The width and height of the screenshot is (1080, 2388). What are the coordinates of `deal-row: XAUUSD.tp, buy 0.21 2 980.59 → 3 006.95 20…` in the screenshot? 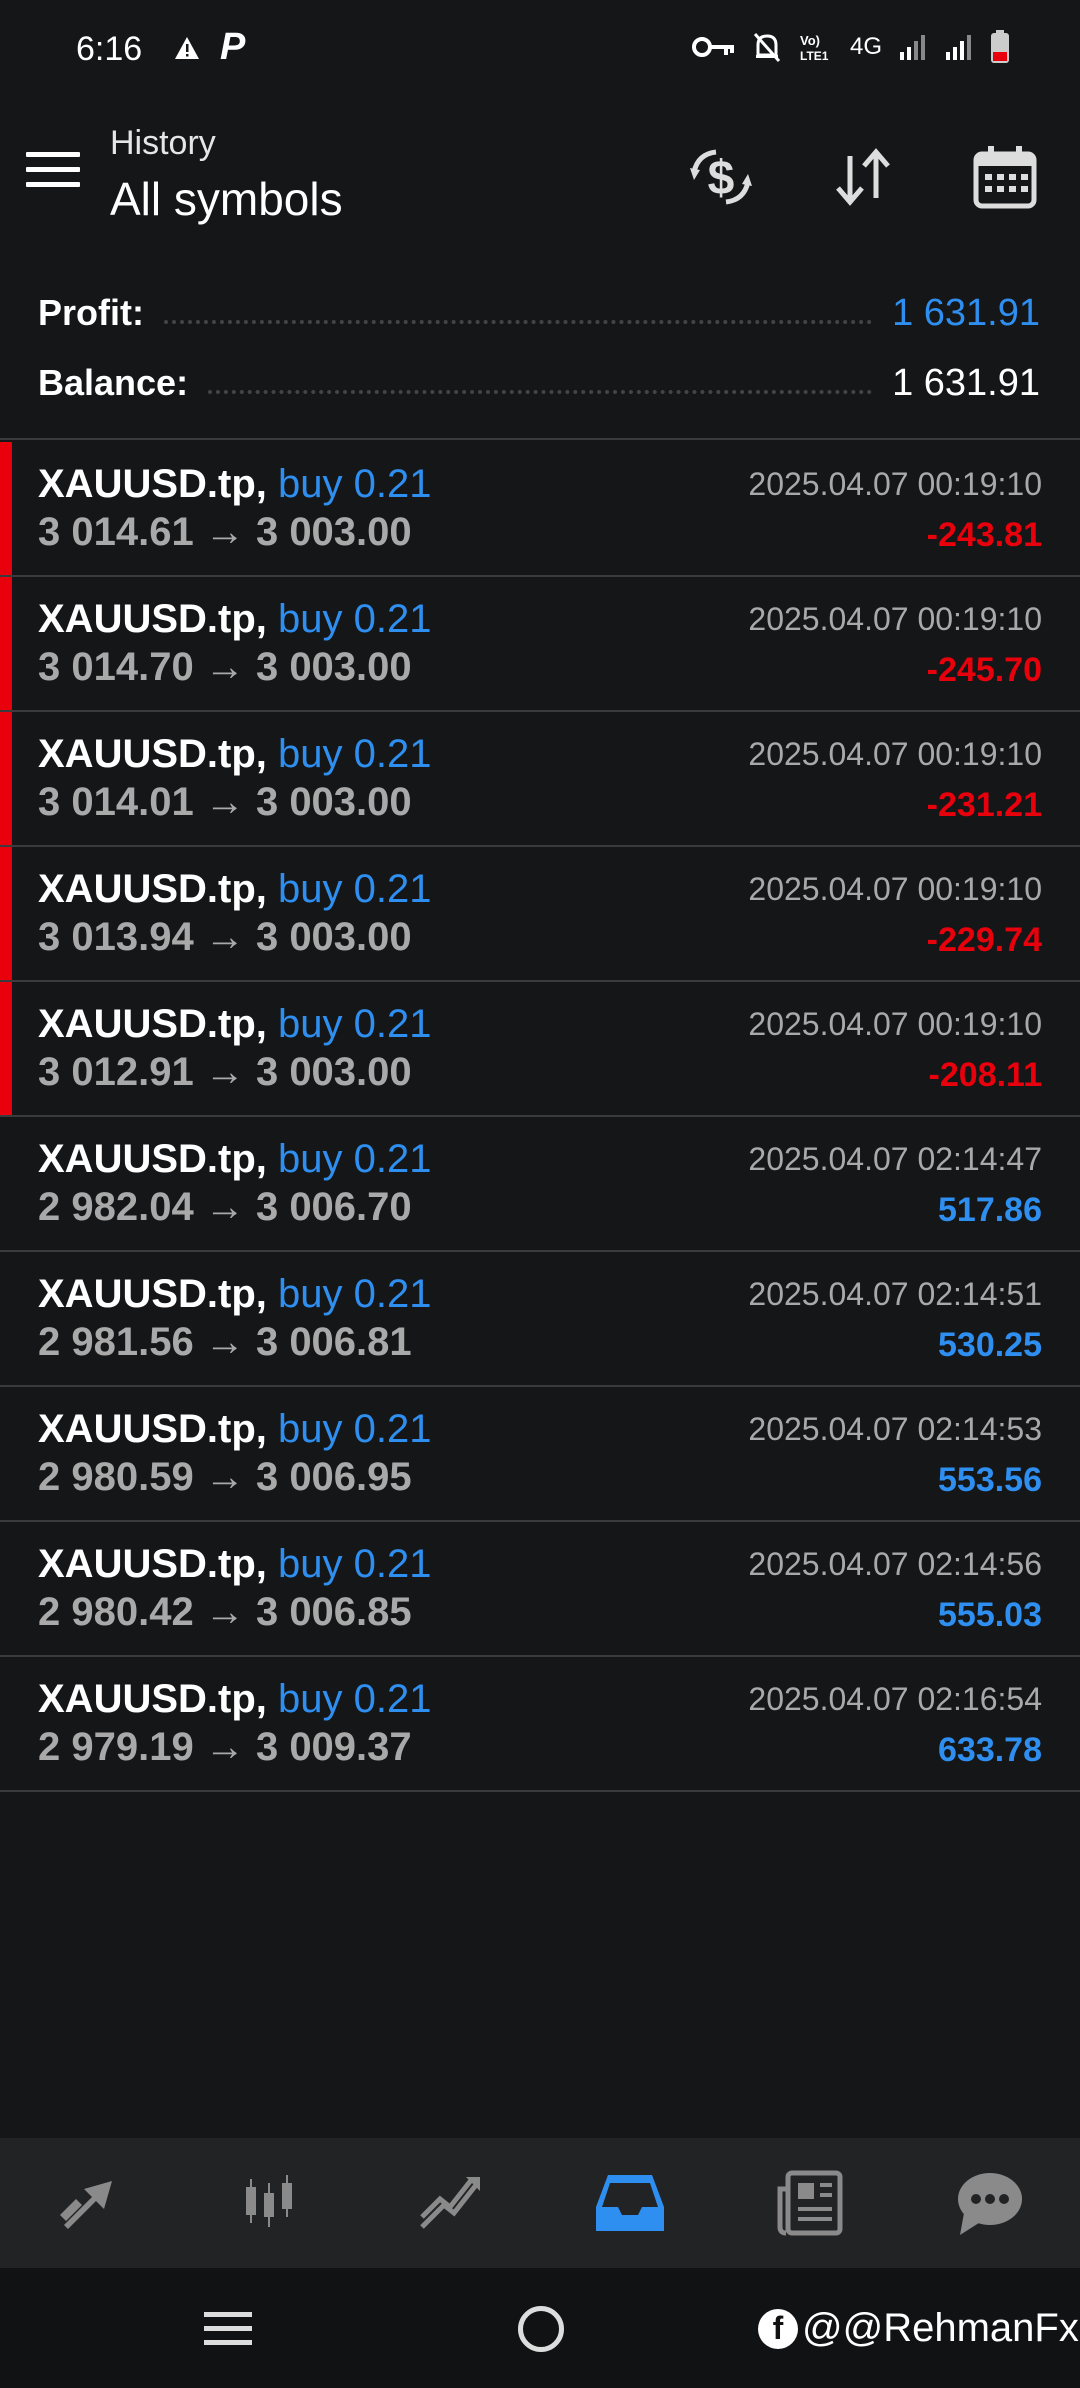 It's located at (540, 1454).